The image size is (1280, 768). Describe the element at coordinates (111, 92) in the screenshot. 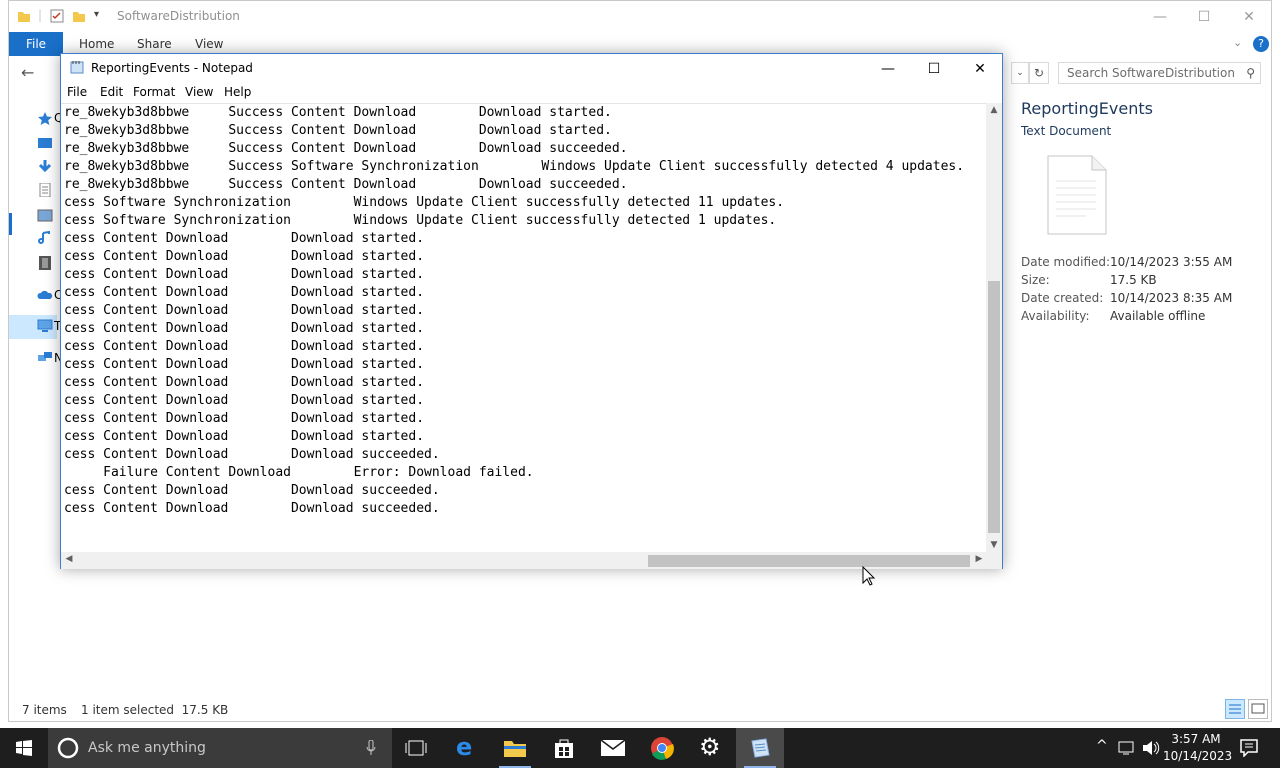

I see `menu-edit: Edit` at that location.